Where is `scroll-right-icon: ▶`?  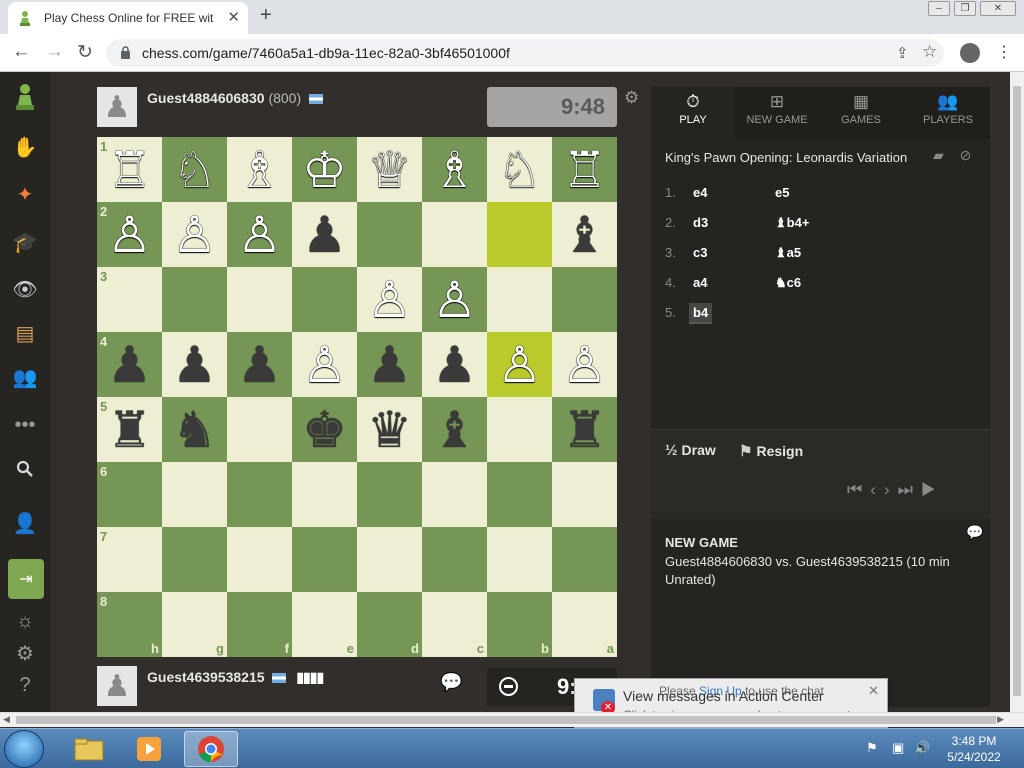 scroll-right-icon: ▶ is located at coordinates (1000, 719).